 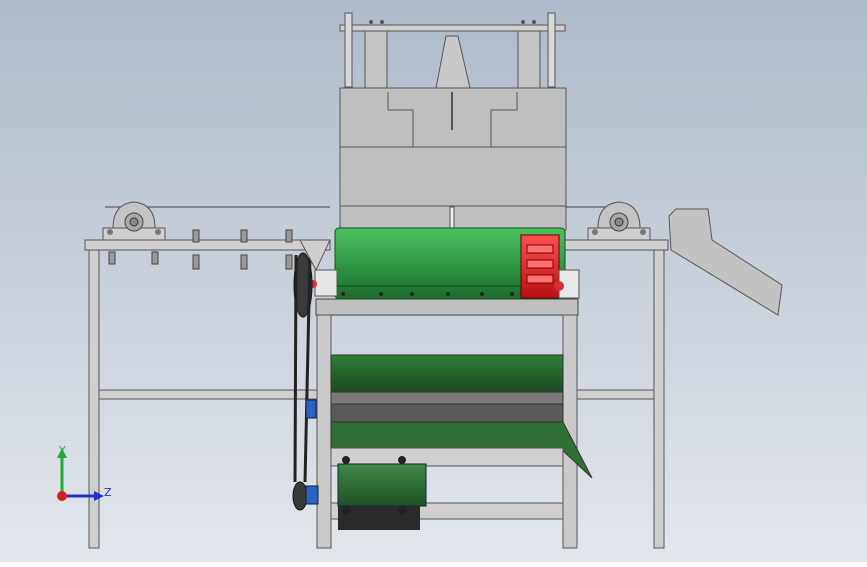 What do you see at coordinates (300, 496) in the screenshot?
I see `lower-pulley` at bounding box center [300, 496].